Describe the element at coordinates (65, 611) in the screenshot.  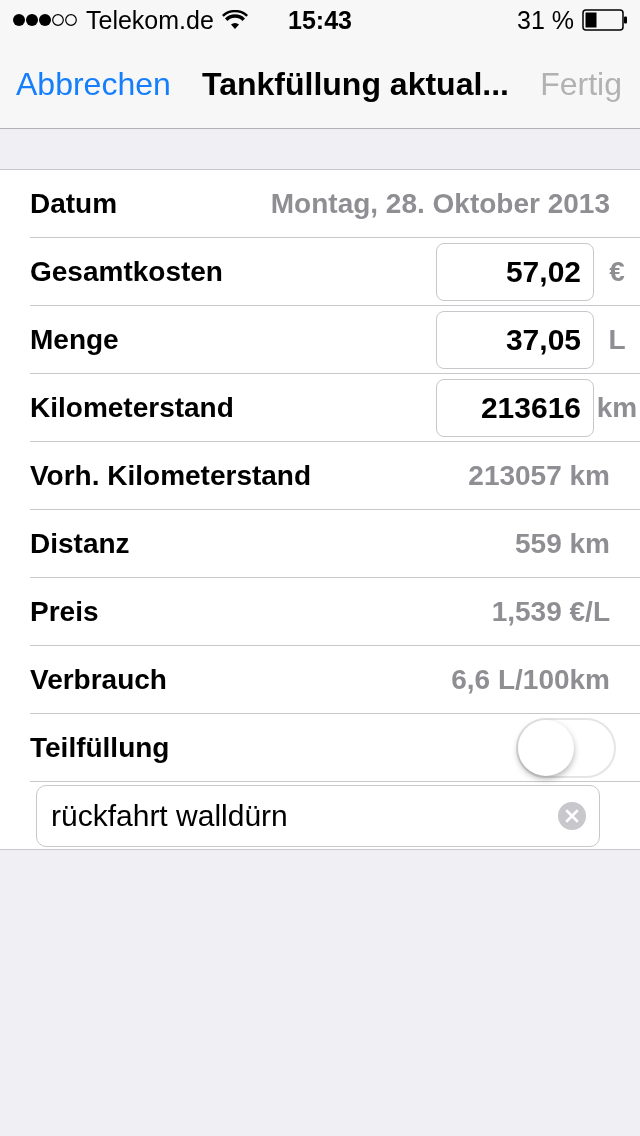
I see `row-label: Preis` at that location.